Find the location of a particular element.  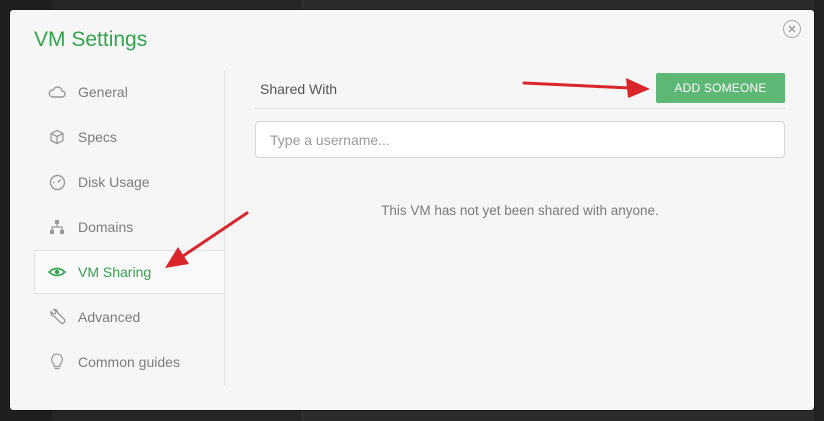

sidebar-item-label: Advanced is located at coordinates (109, 317).